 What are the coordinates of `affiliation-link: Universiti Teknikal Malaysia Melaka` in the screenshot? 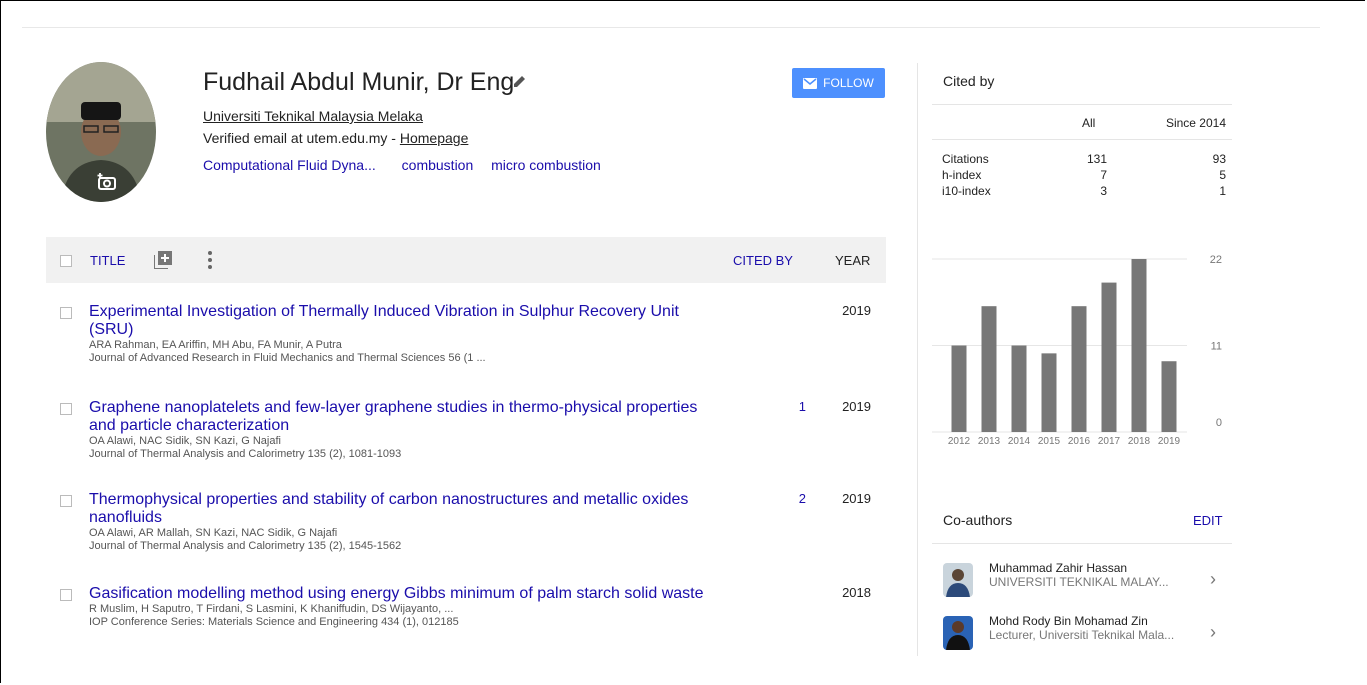 It's located at (313, 116).